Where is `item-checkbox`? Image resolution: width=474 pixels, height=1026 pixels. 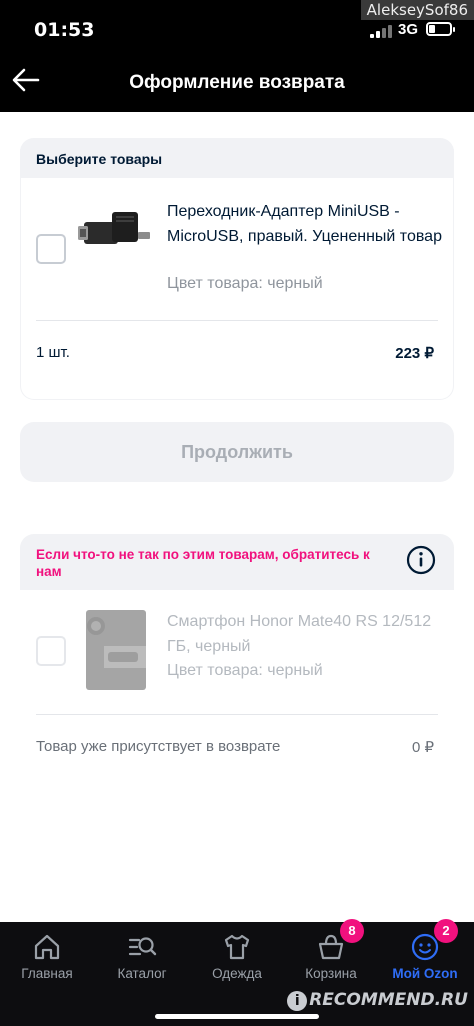 item-checkbox is located at coordinates (51, 249).